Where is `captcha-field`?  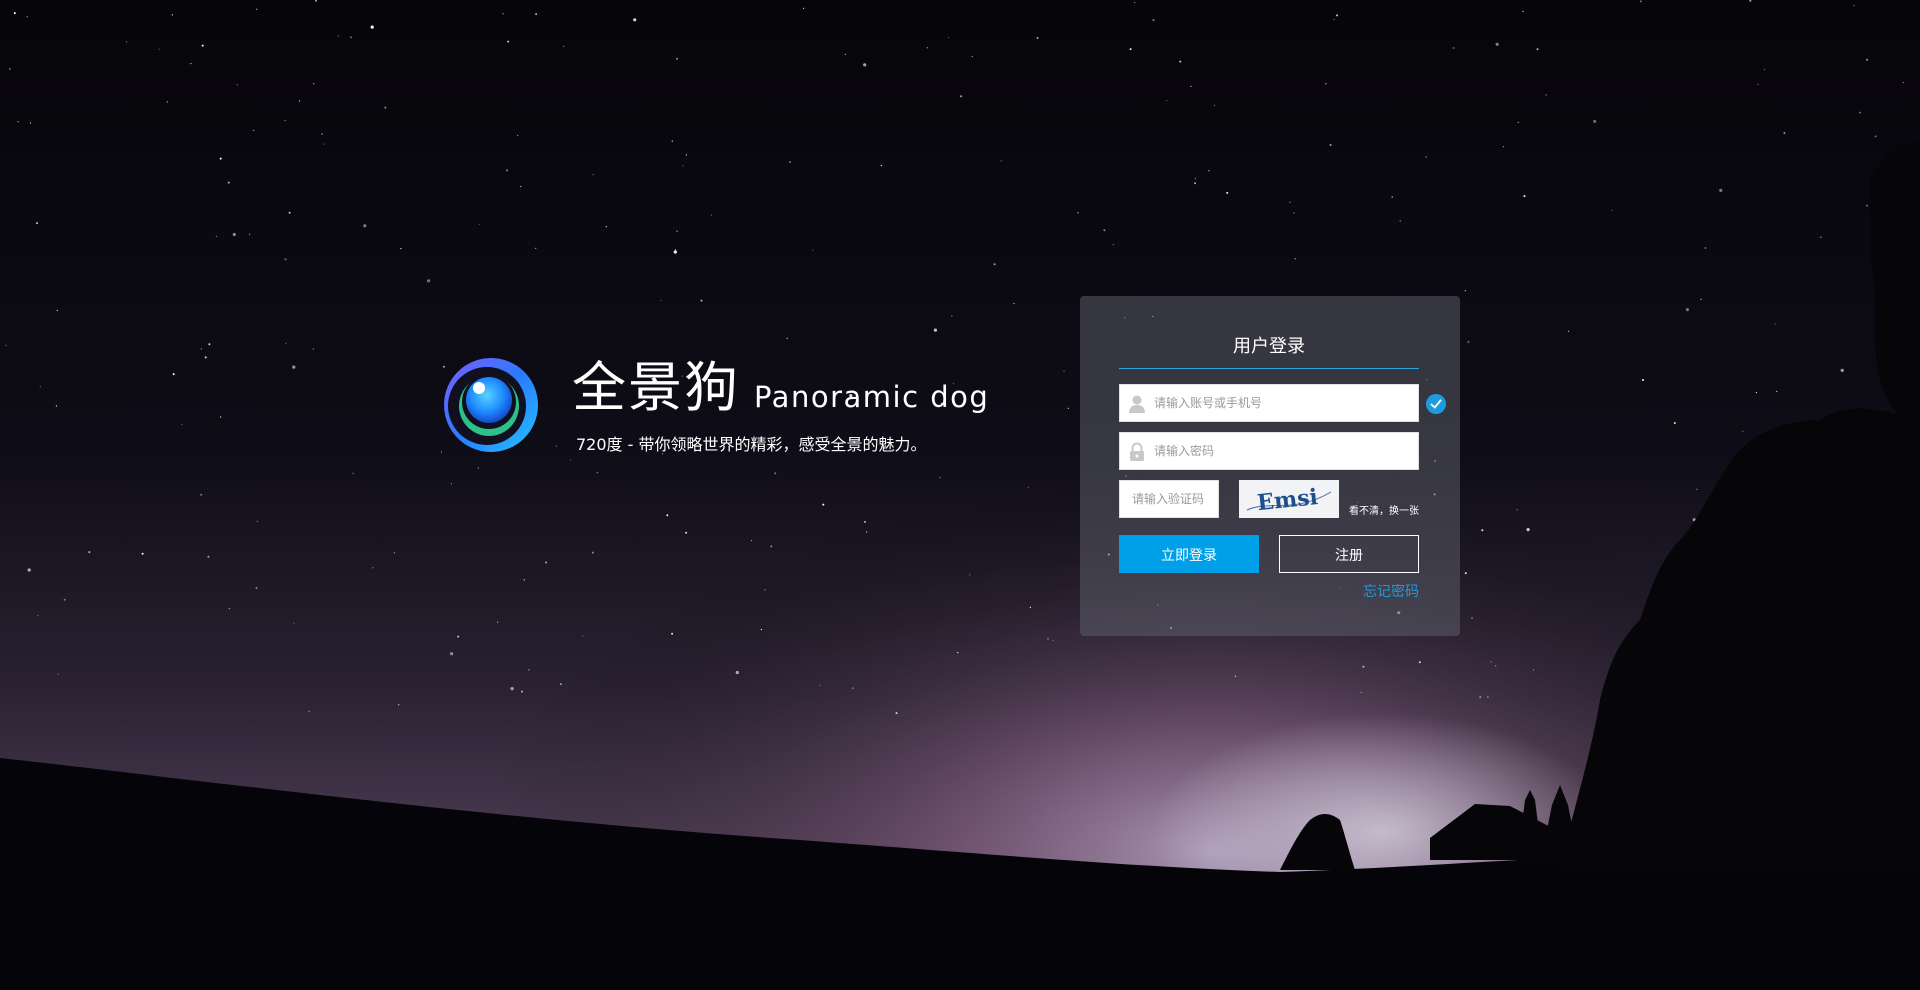 captcha-field is located at coordinates (1169, 499).